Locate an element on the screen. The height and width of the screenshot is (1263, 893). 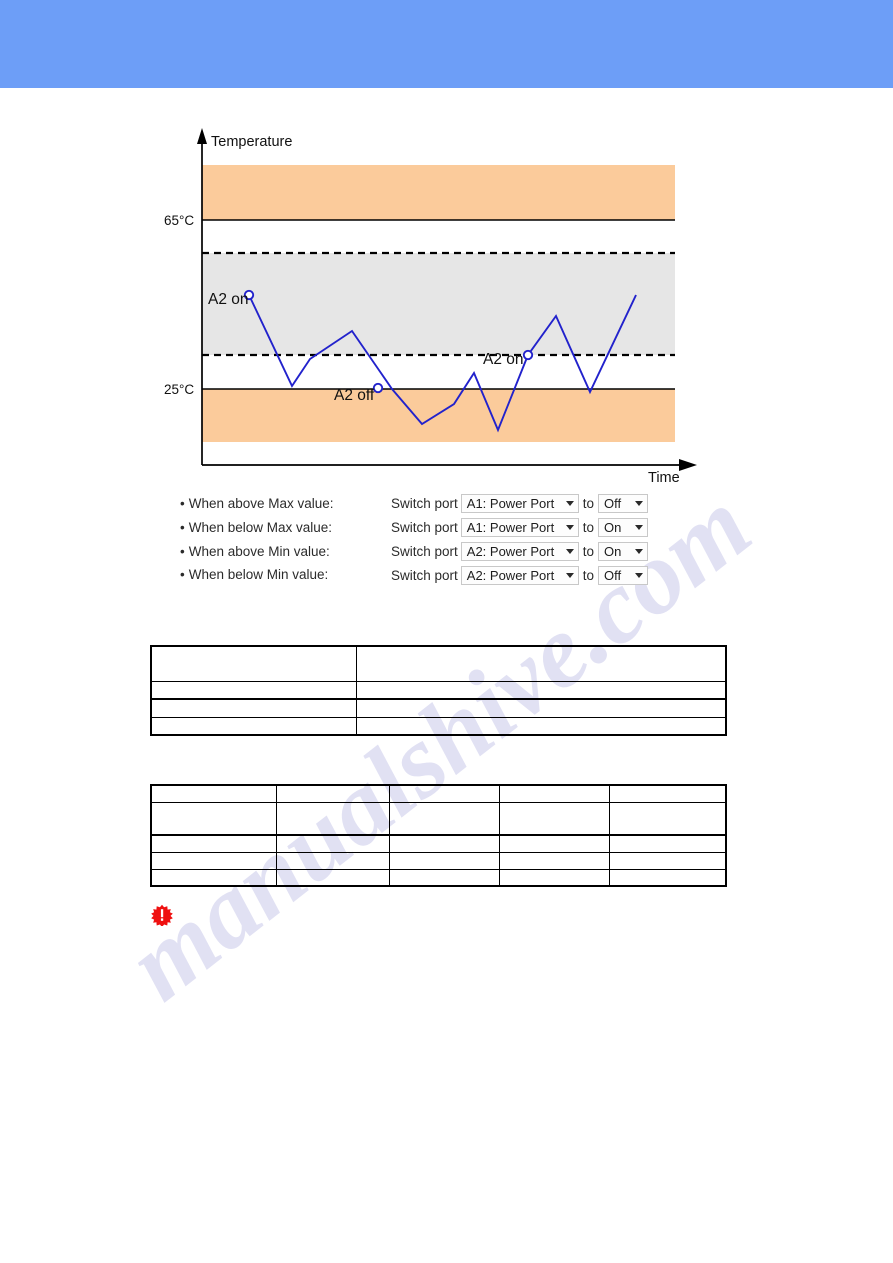
y-axis-arrow-icon is located at coordinates (202, 136).